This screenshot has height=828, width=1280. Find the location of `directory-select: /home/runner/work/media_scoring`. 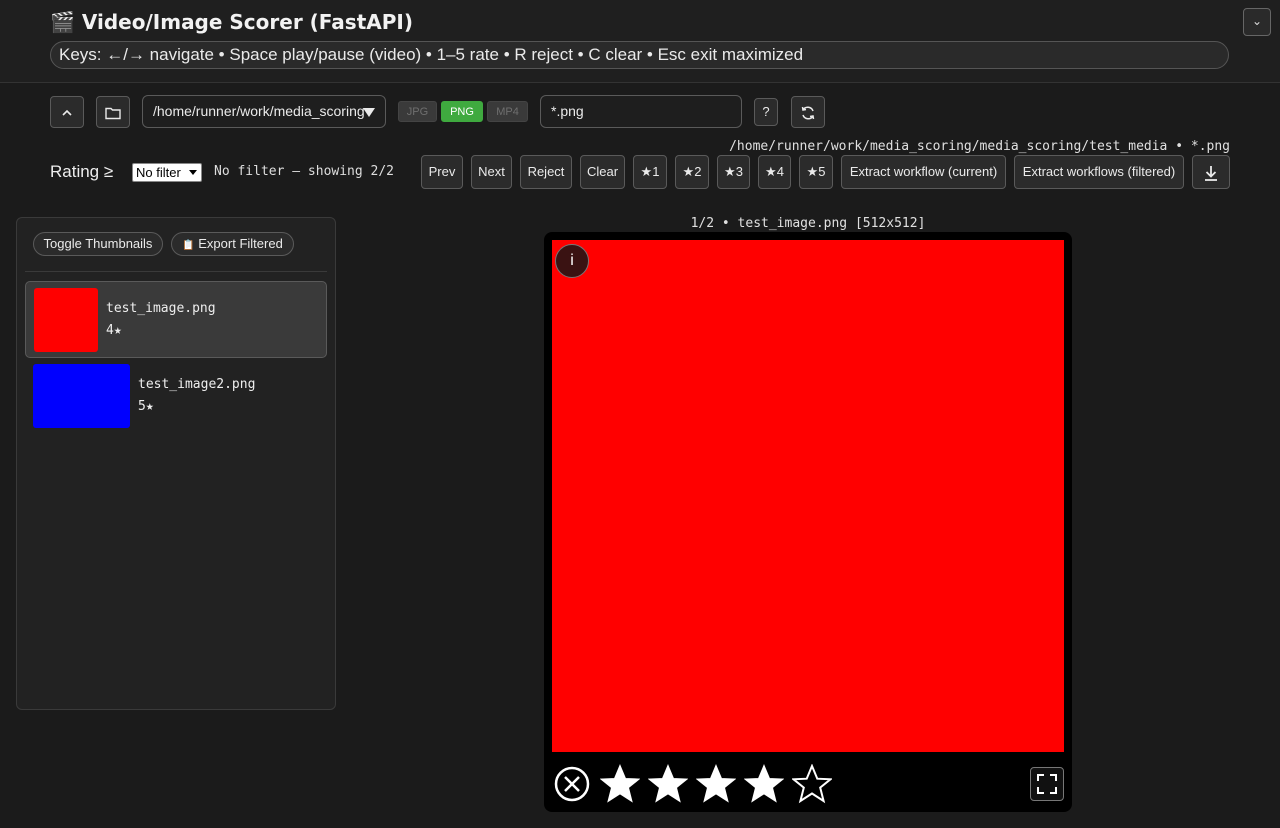

directory-select: /home/runner/work/media_scoring is located at coordinates (264, 111).